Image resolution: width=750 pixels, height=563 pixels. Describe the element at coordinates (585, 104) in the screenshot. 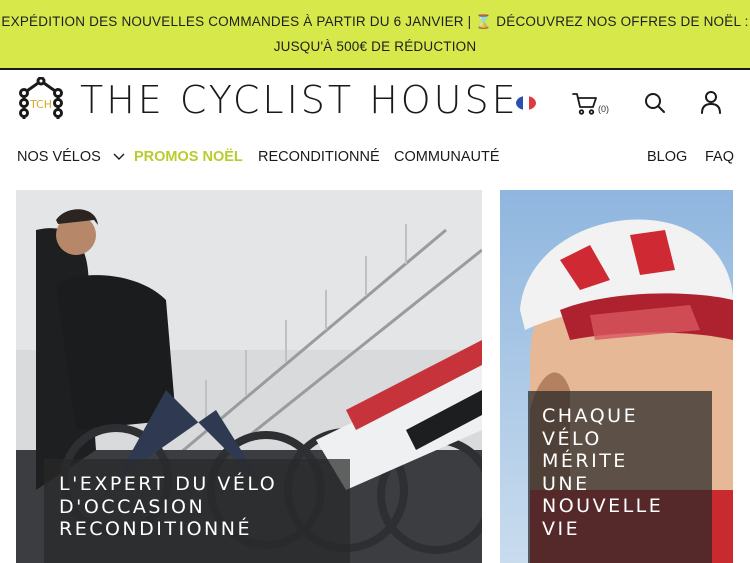

I see `cart-icon` at that location.